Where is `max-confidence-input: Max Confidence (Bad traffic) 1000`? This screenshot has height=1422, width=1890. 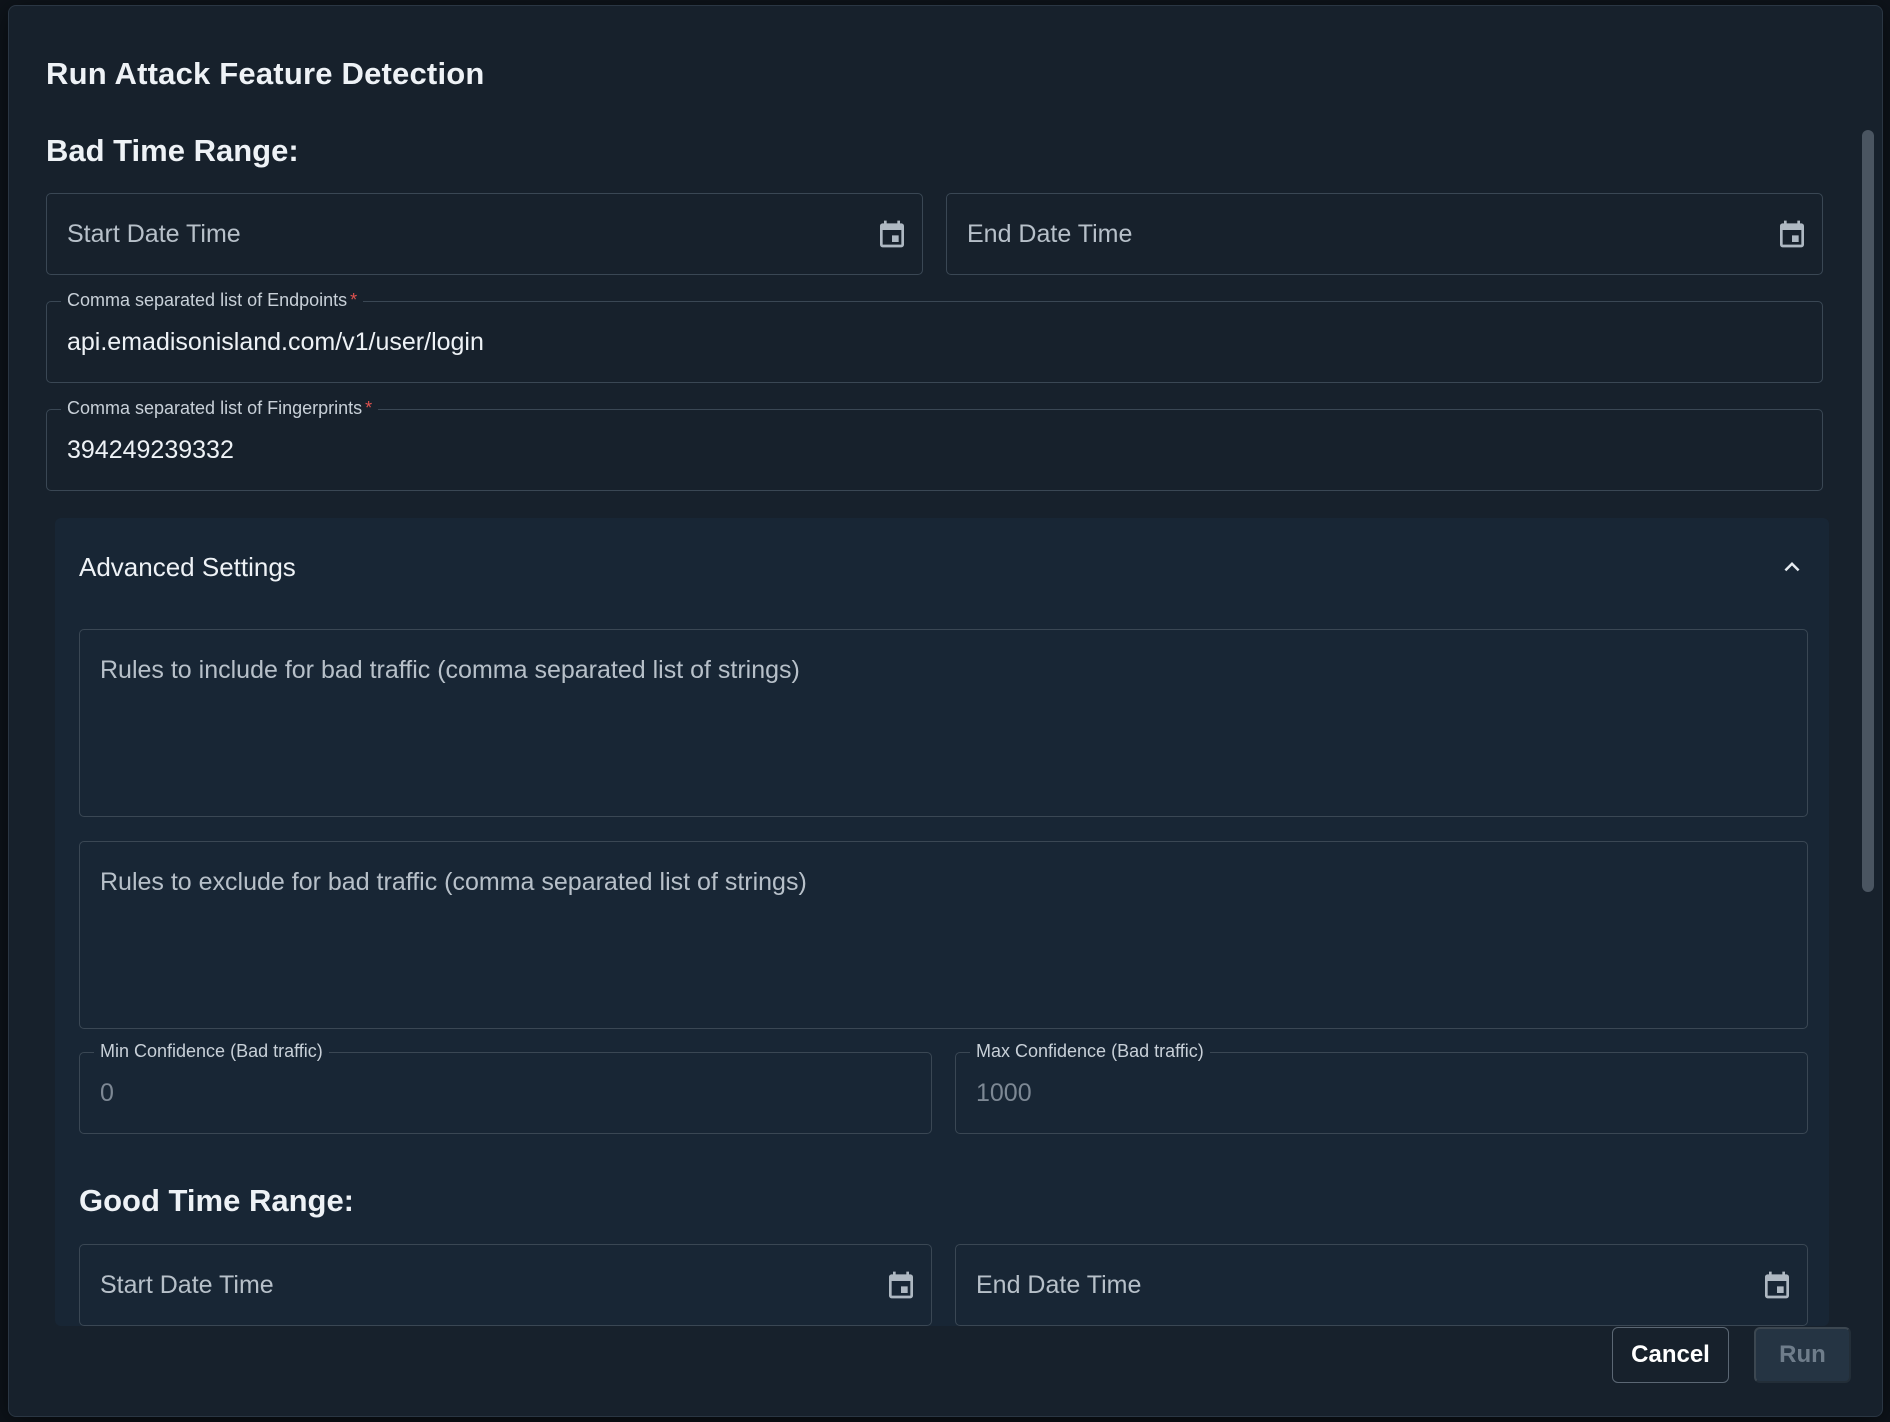
max-confidence-input: Max Confidence (Bad traffic) 1000 is located at coordinates (1381, 1087).